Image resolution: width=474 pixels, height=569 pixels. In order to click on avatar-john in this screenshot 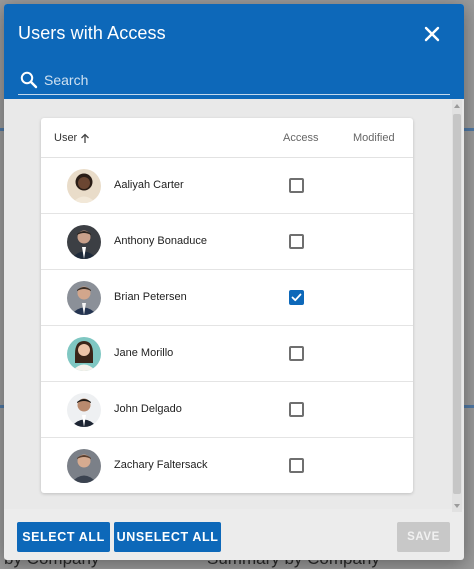, I will do `click(84, 410)`.